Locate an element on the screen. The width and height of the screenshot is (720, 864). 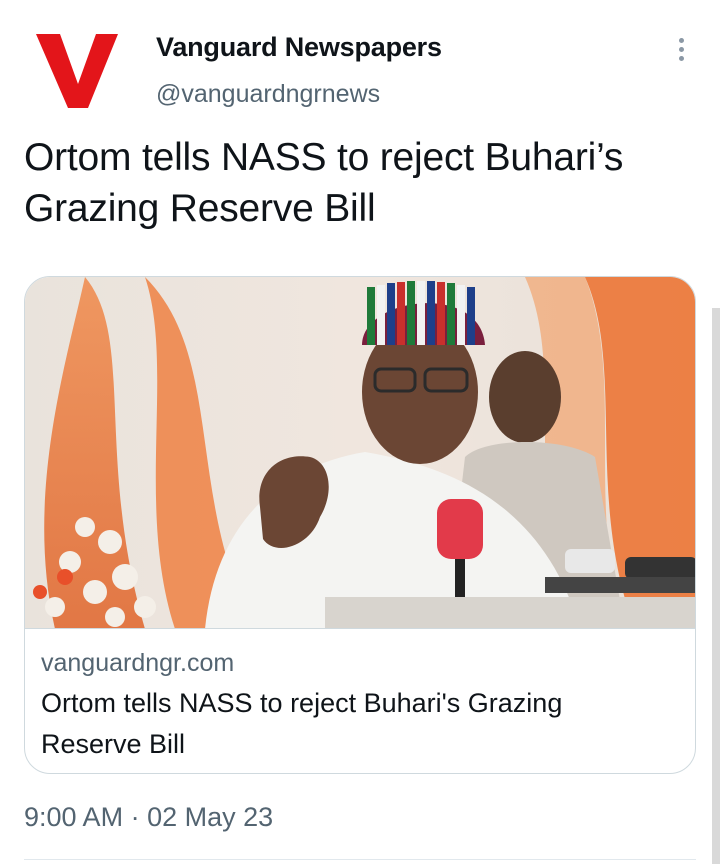
vanguard-logo-avatar is located at coordinates (76, 71).